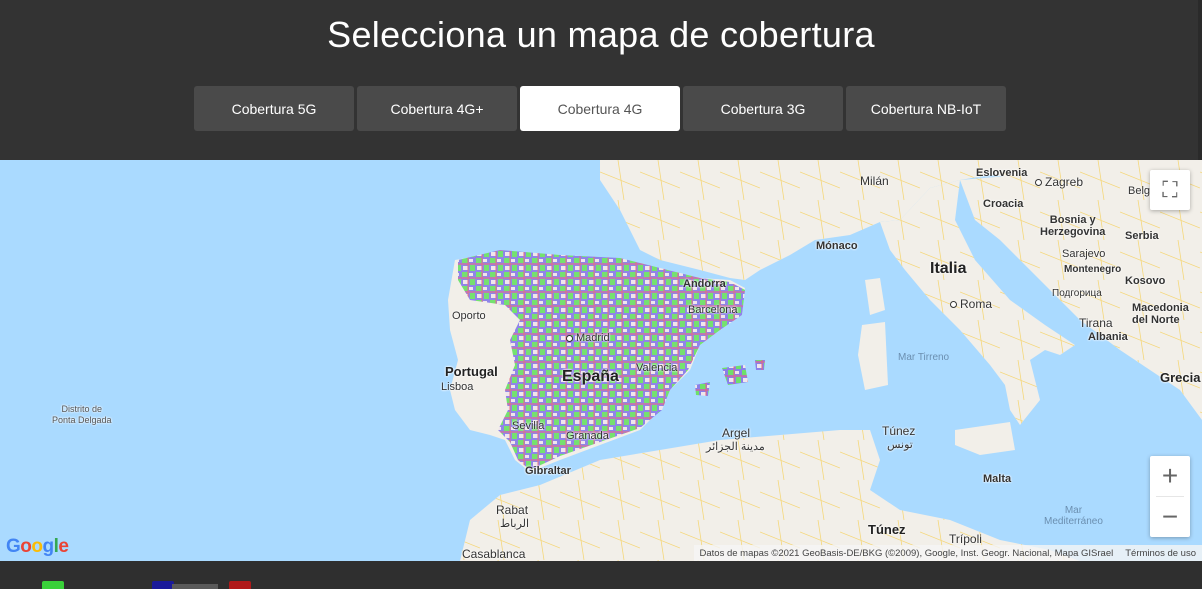 This screenshot has height=589, width=1202. I want to click on label-monaco: Mónaco, so click(837, 246).